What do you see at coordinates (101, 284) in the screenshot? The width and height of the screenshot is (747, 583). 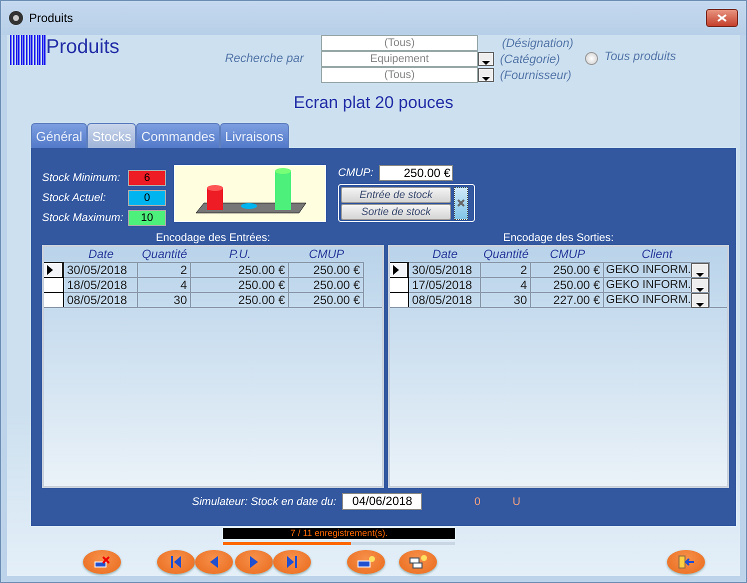 I see `table-cell: 18/05/2018` at bounding box center [101, 284].